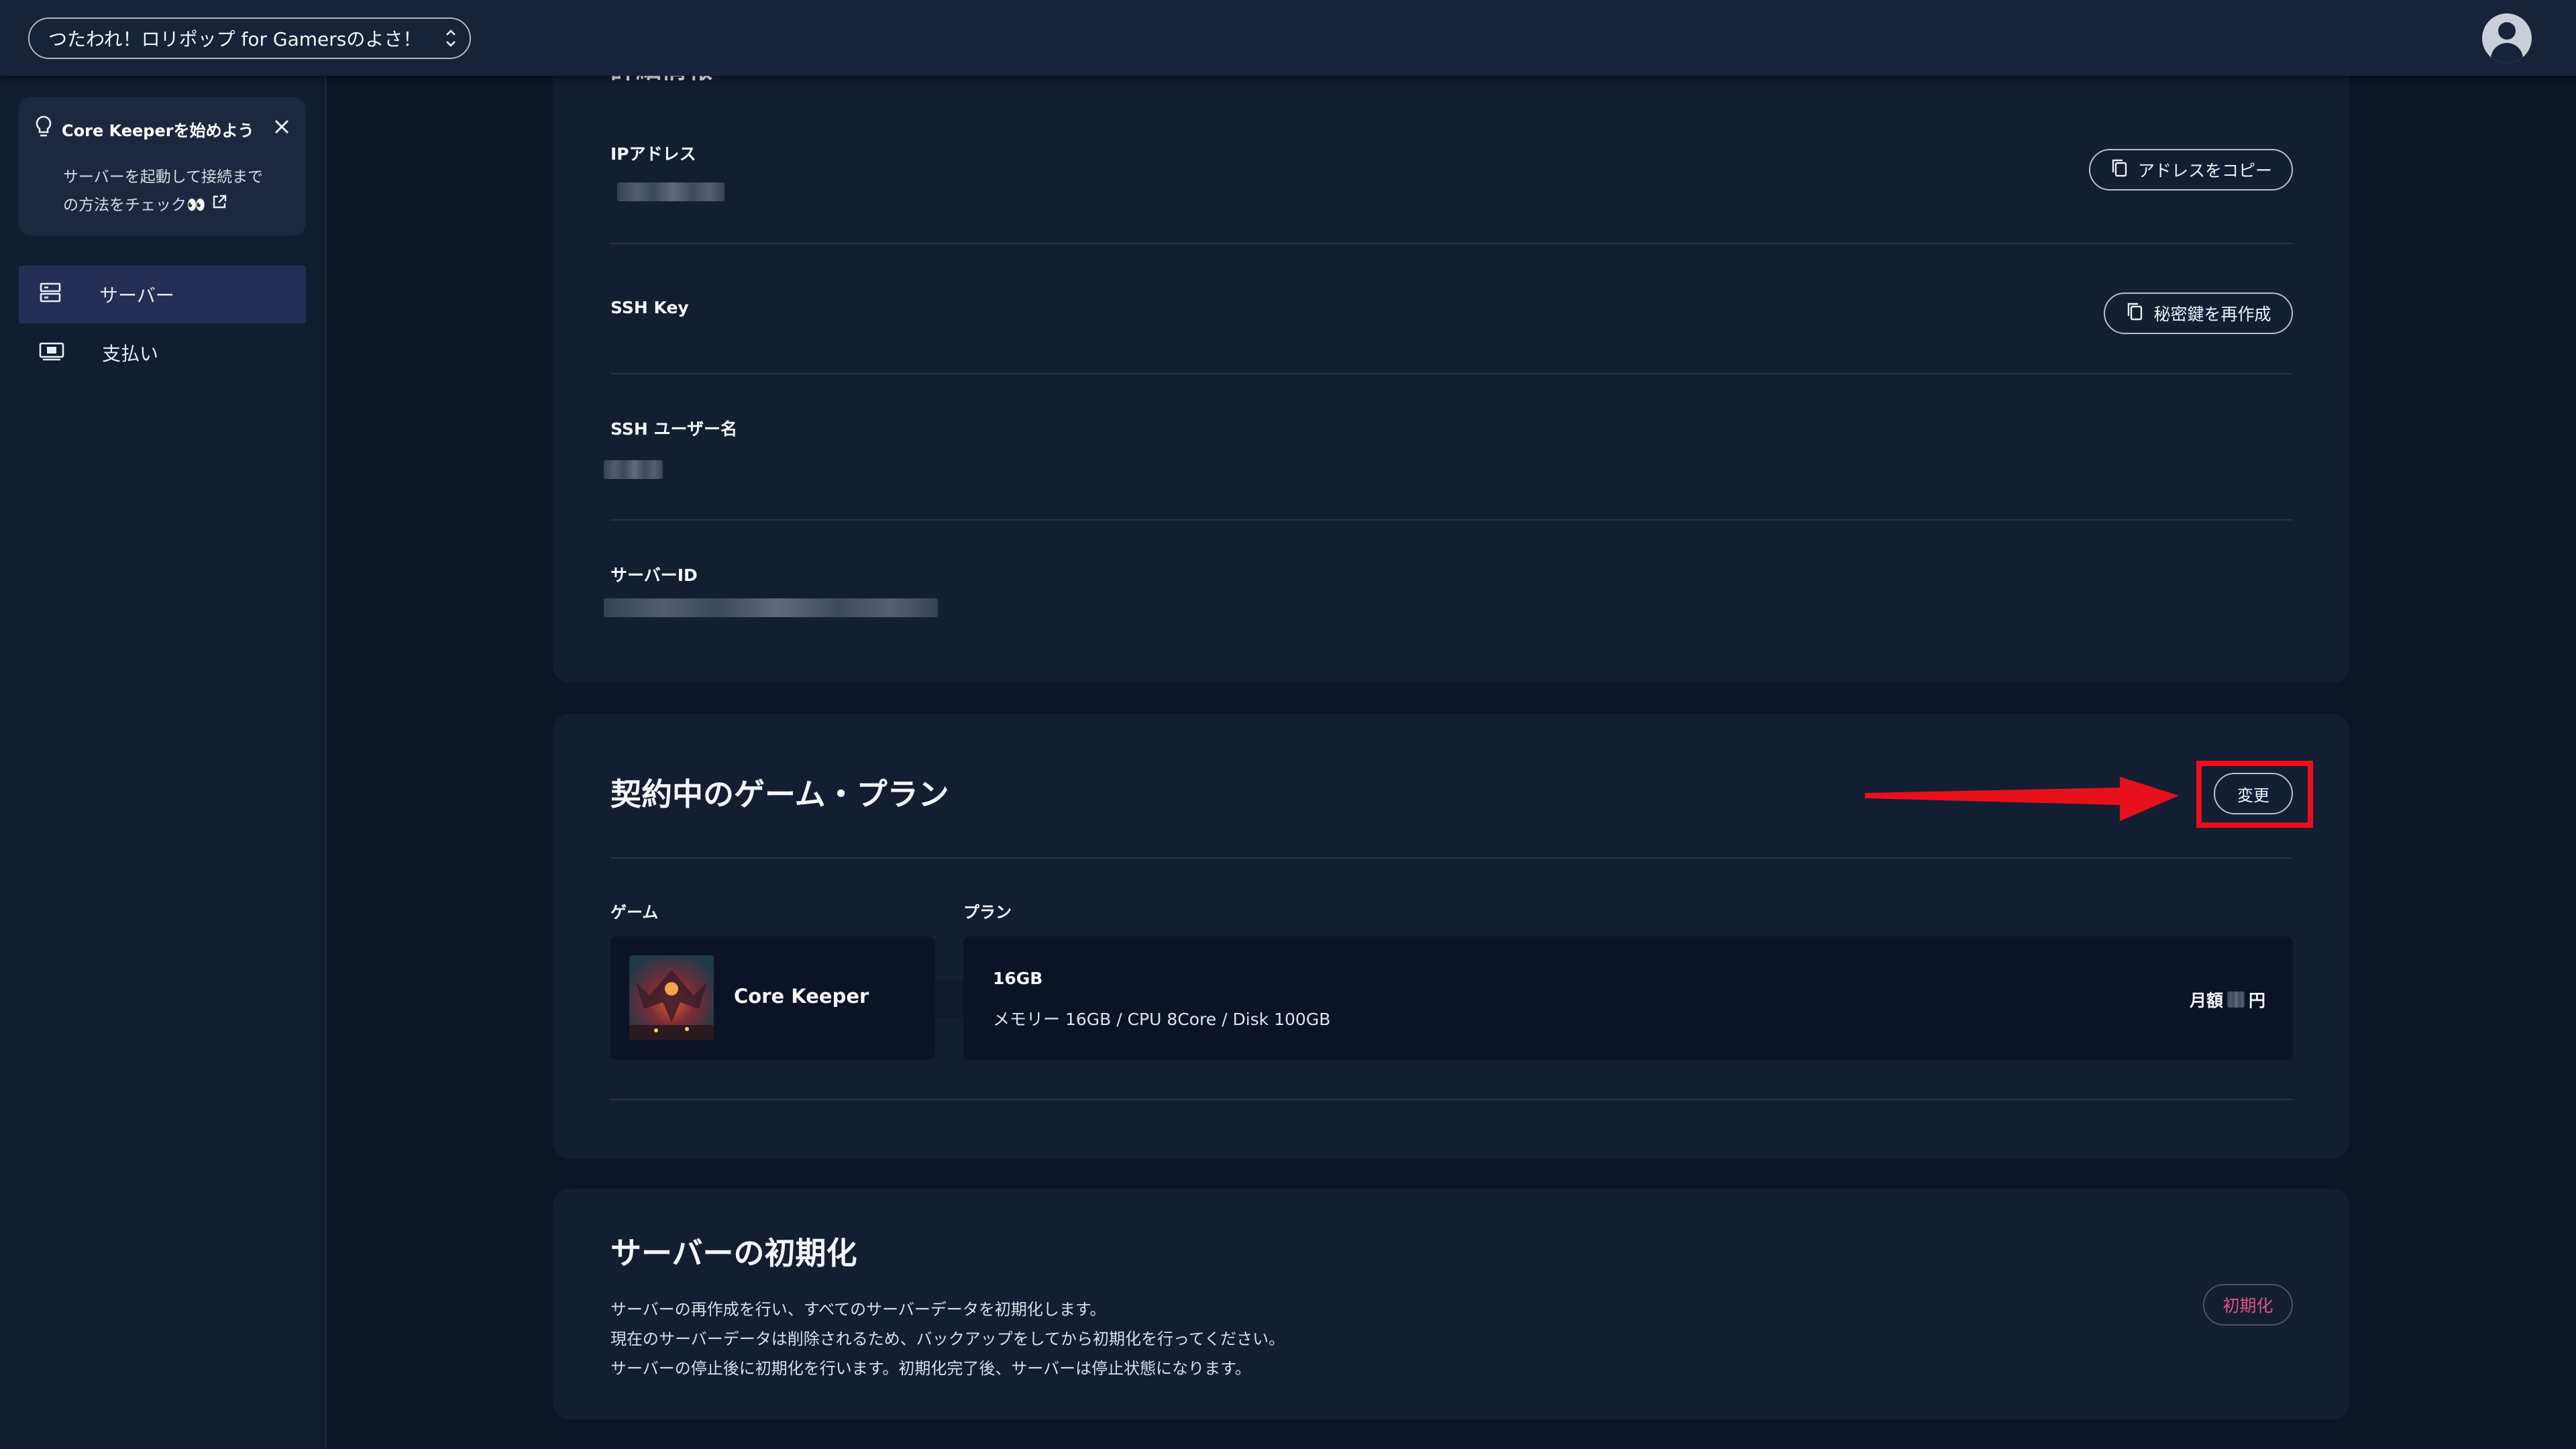 This screenshot has height=1449, width=2576. I want to click on copy-address-button: アドレスをコピー, so click(2191, 170).